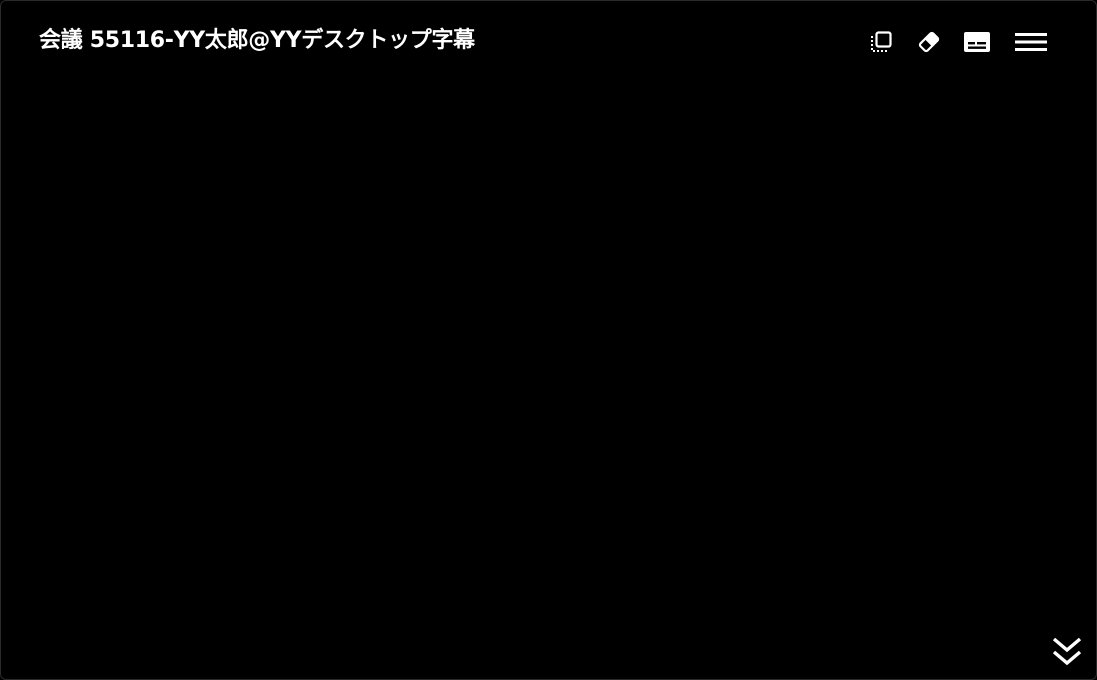 The height and width of the screenshot is (680, 1097). I want to click on window-title: 会議 55116-YY太郎@YYデスクトップ字幕, so click(257, 40).